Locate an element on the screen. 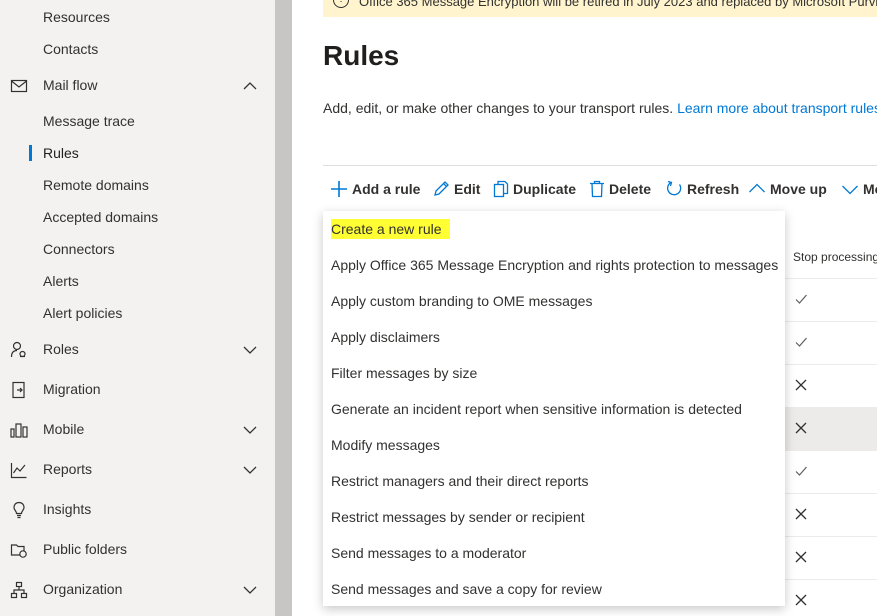 Image resolution: width=877 pixels, height=616 pixels. sidebar-item-label: Reports is located at coordinates (68, 469).